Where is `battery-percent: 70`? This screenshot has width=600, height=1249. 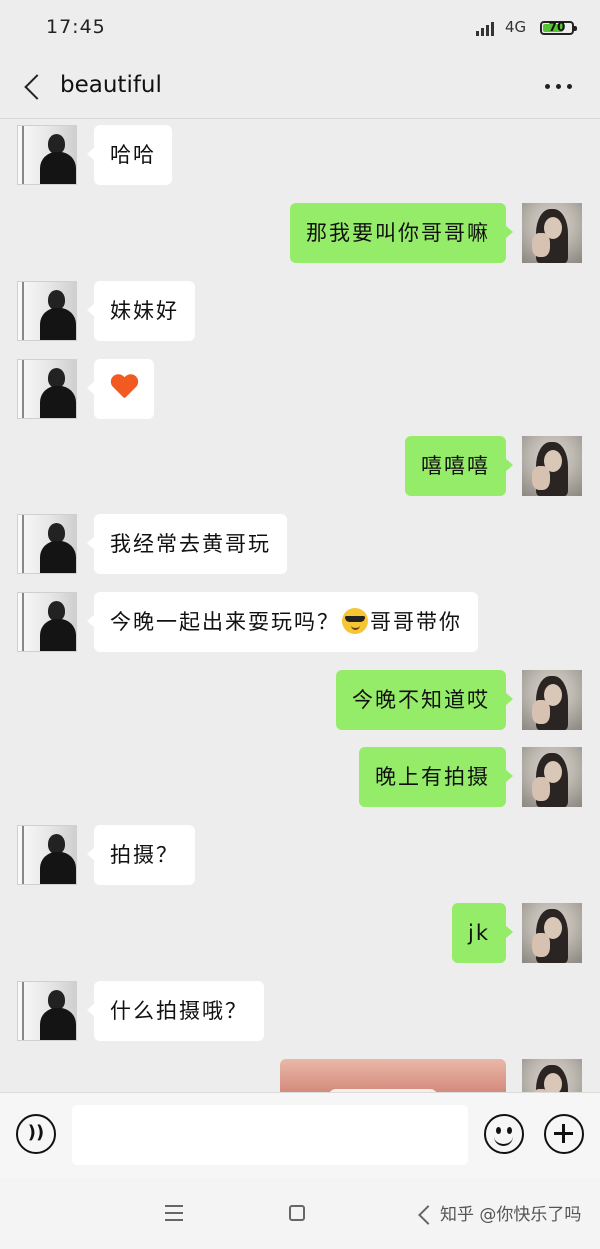
battery-percent: 70 is located at coordinates (557, 27).